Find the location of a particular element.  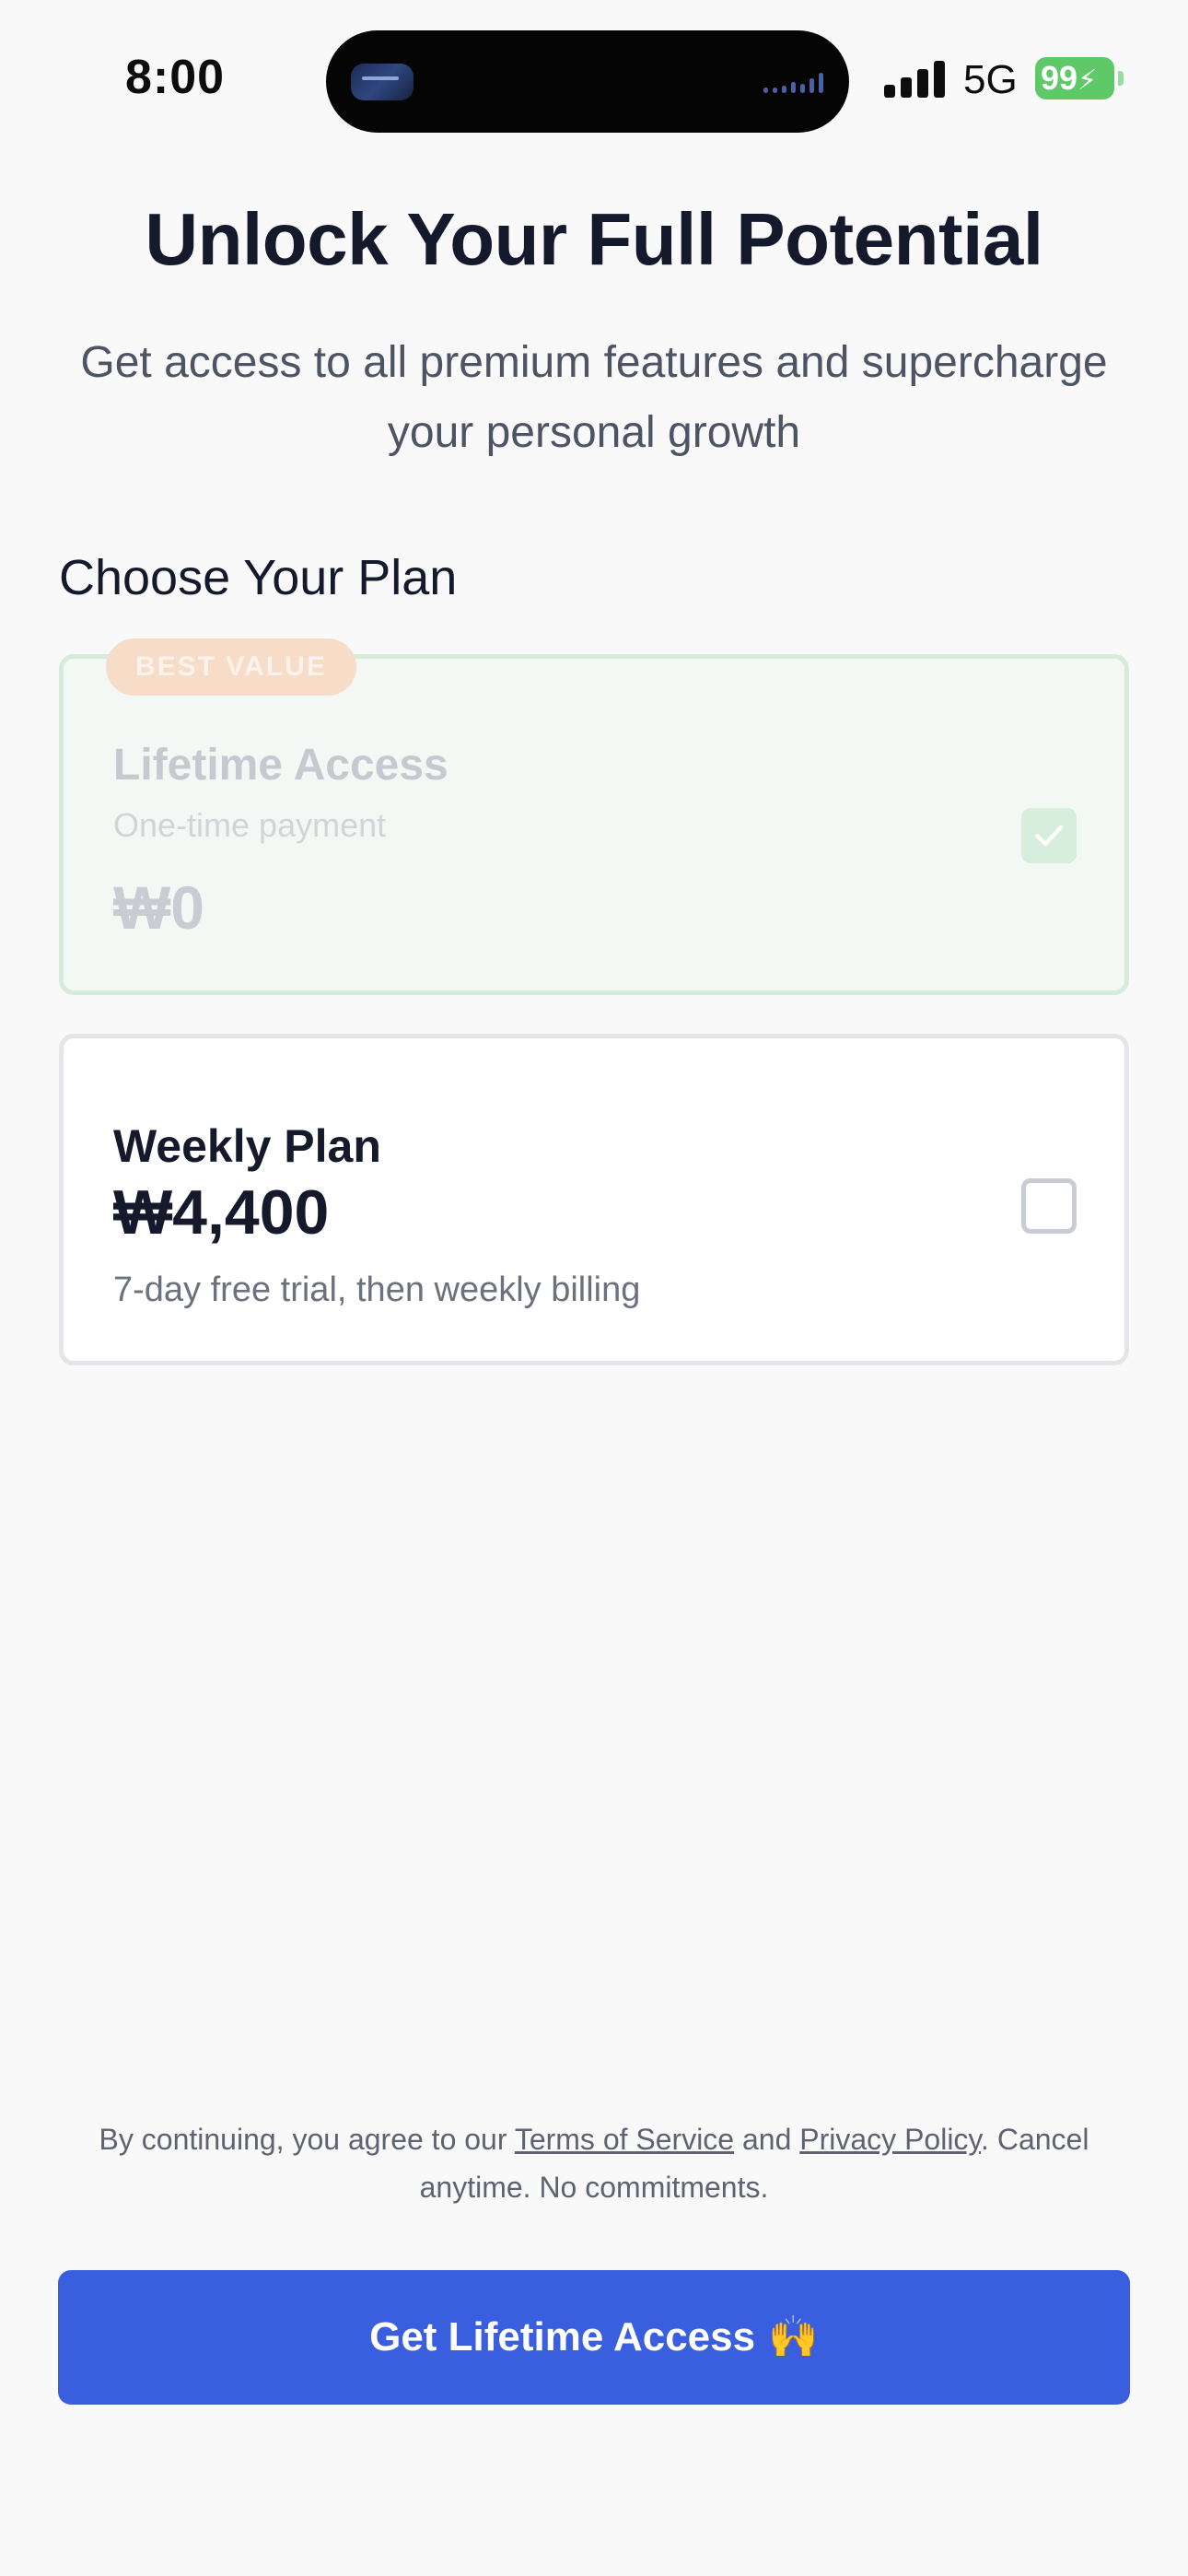

cta-label: Get Lifetime Access is located at coordinates (562, 2336).